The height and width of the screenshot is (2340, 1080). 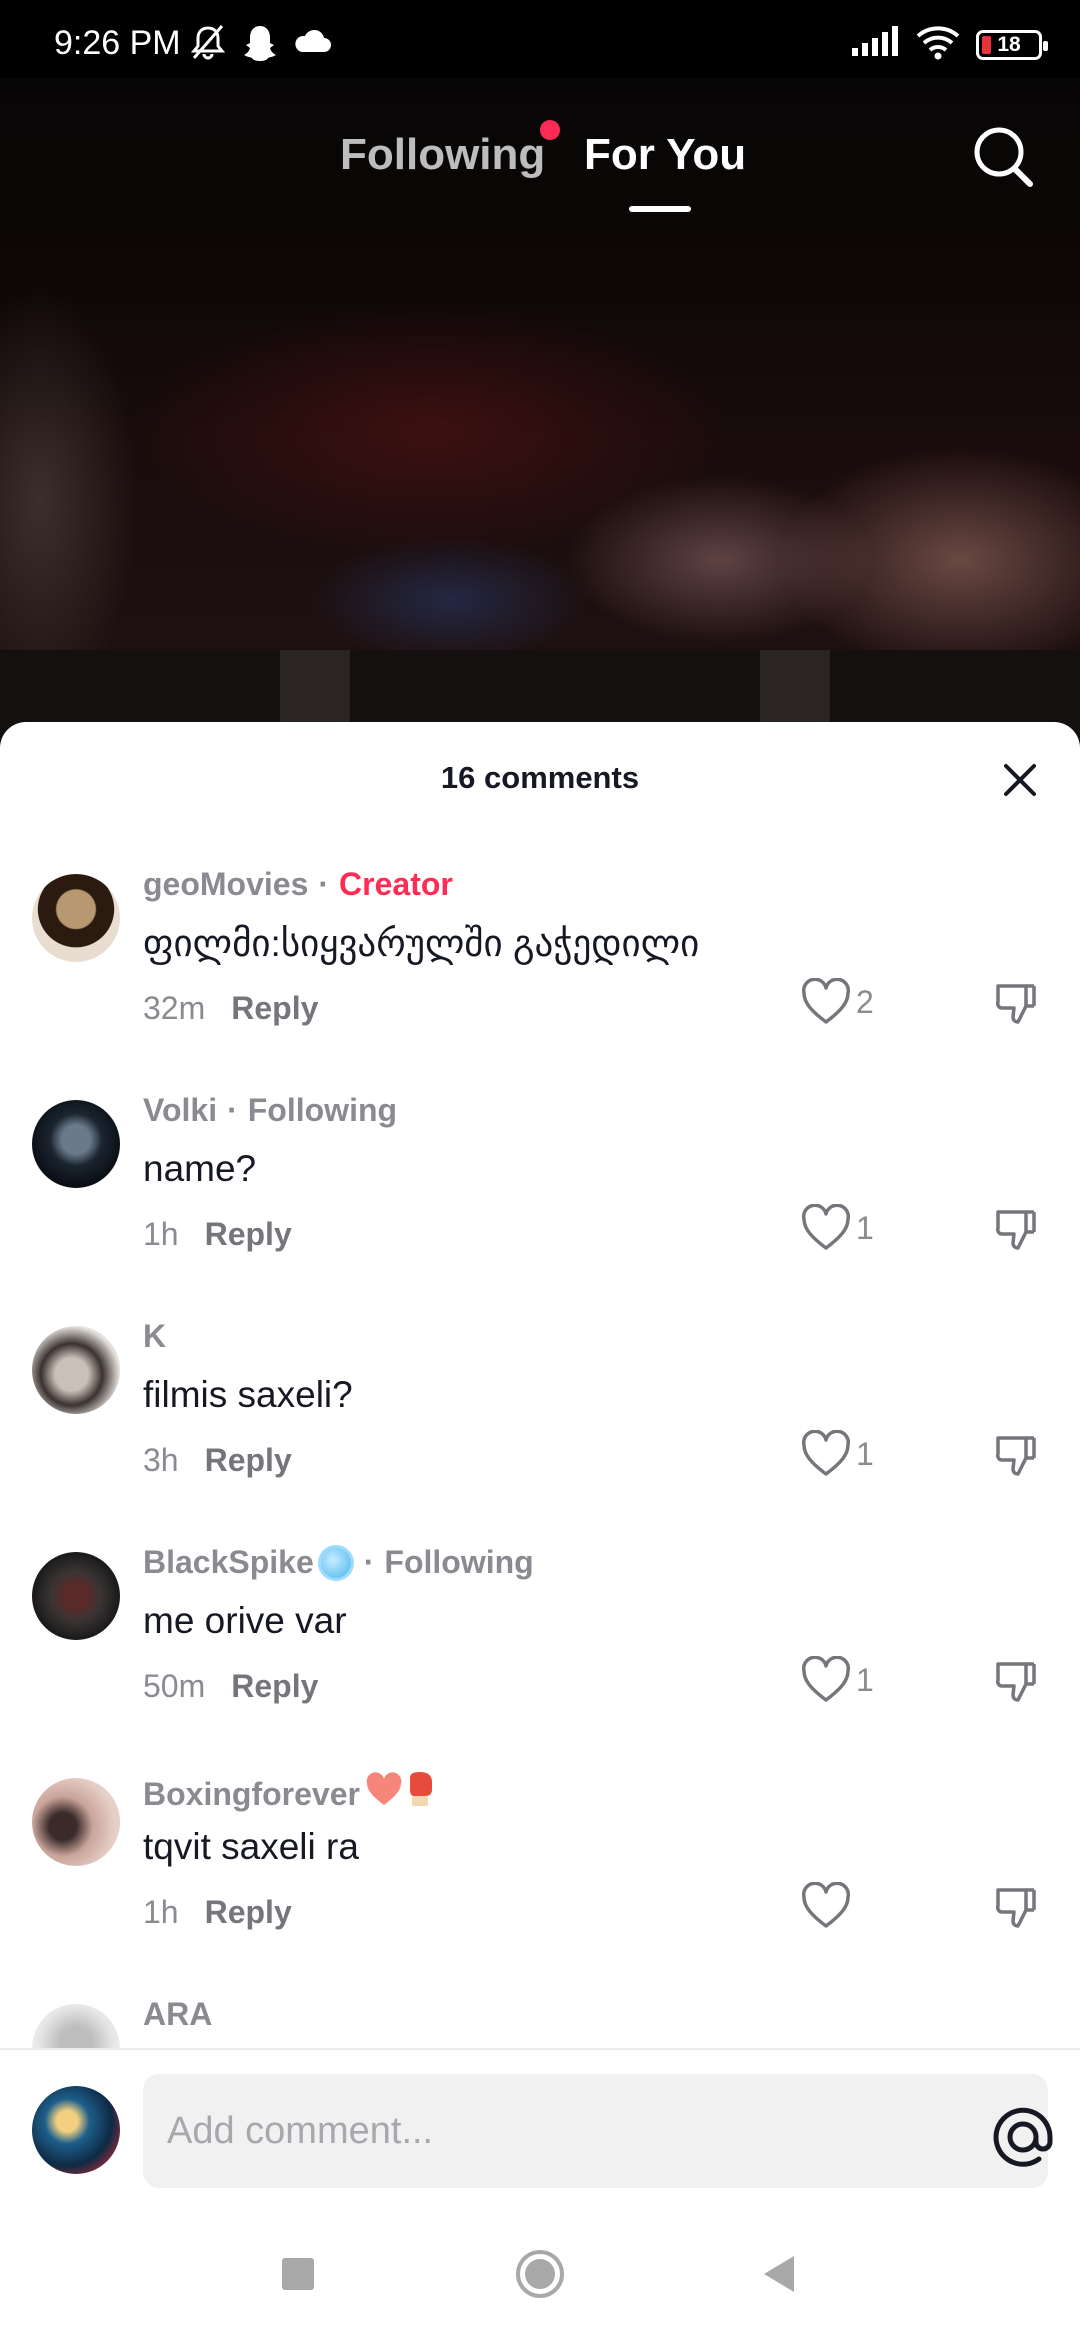 What do you see at coordinates (260, 44) in the screenshot?
I see `snapchat-icon` at bounding box center [260, 44].